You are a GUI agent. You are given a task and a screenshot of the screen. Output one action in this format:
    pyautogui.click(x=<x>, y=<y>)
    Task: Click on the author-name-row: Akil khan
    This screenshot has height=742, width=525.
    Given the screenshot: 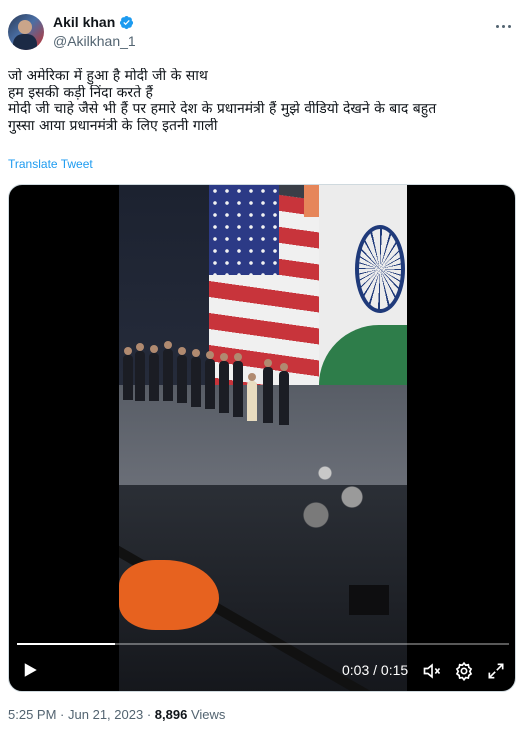 What is the action you would take?
    pyautogui.click(x=93, y=22)
    